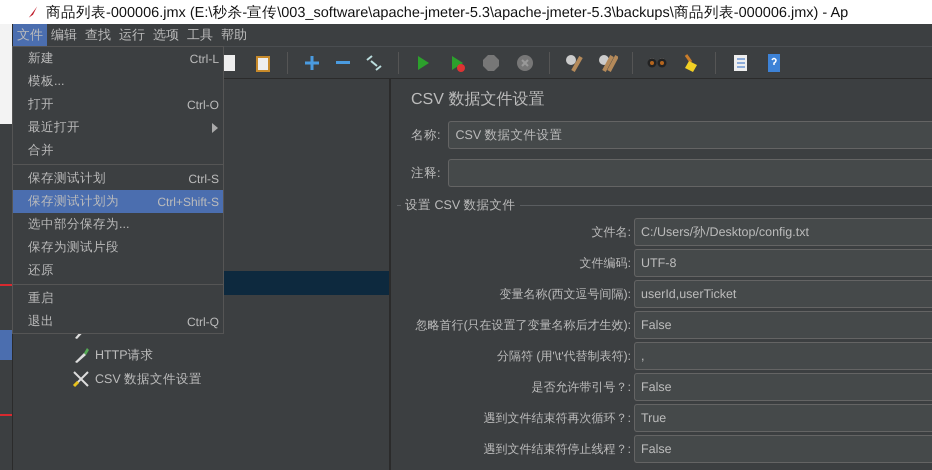 This screenshot has height=470, width=932. What do you see at coordinates (203, 105) in the screenshot?
I see `shortcut-text: Ctrl-O` at bounding box center [203, 105].